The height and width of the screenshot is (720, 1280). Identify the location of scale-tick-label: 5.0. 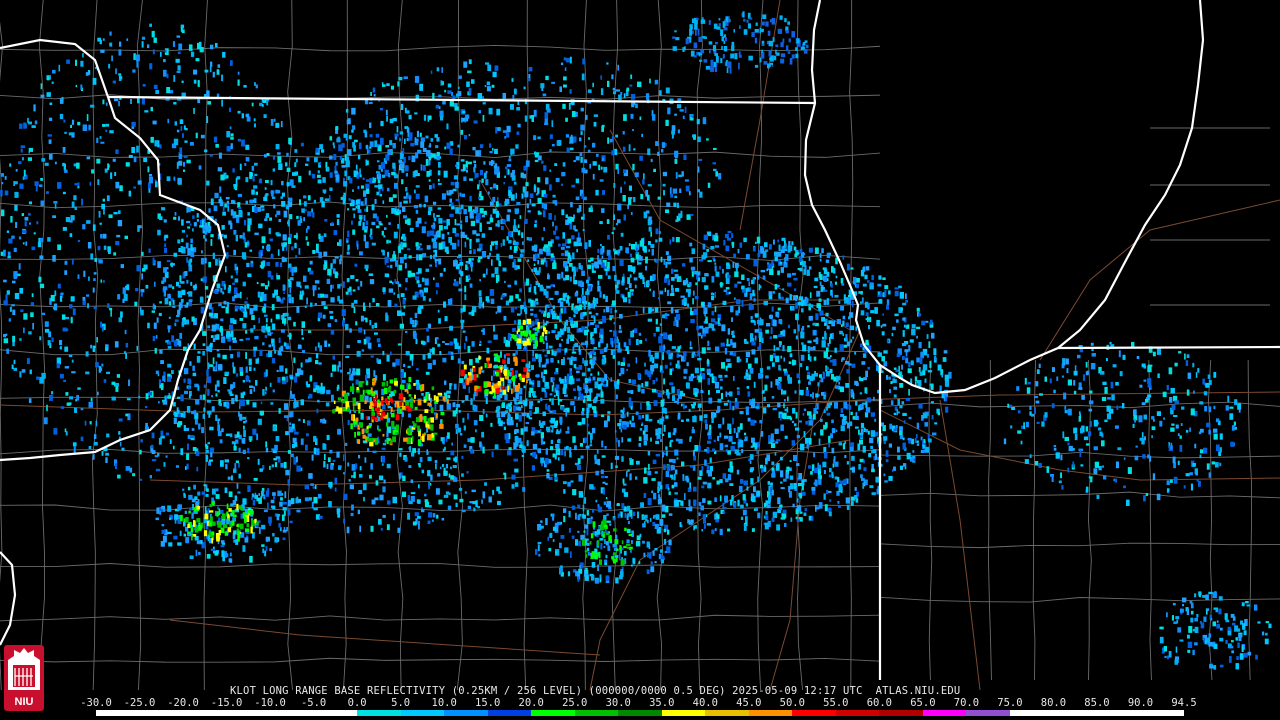
(401, 703).